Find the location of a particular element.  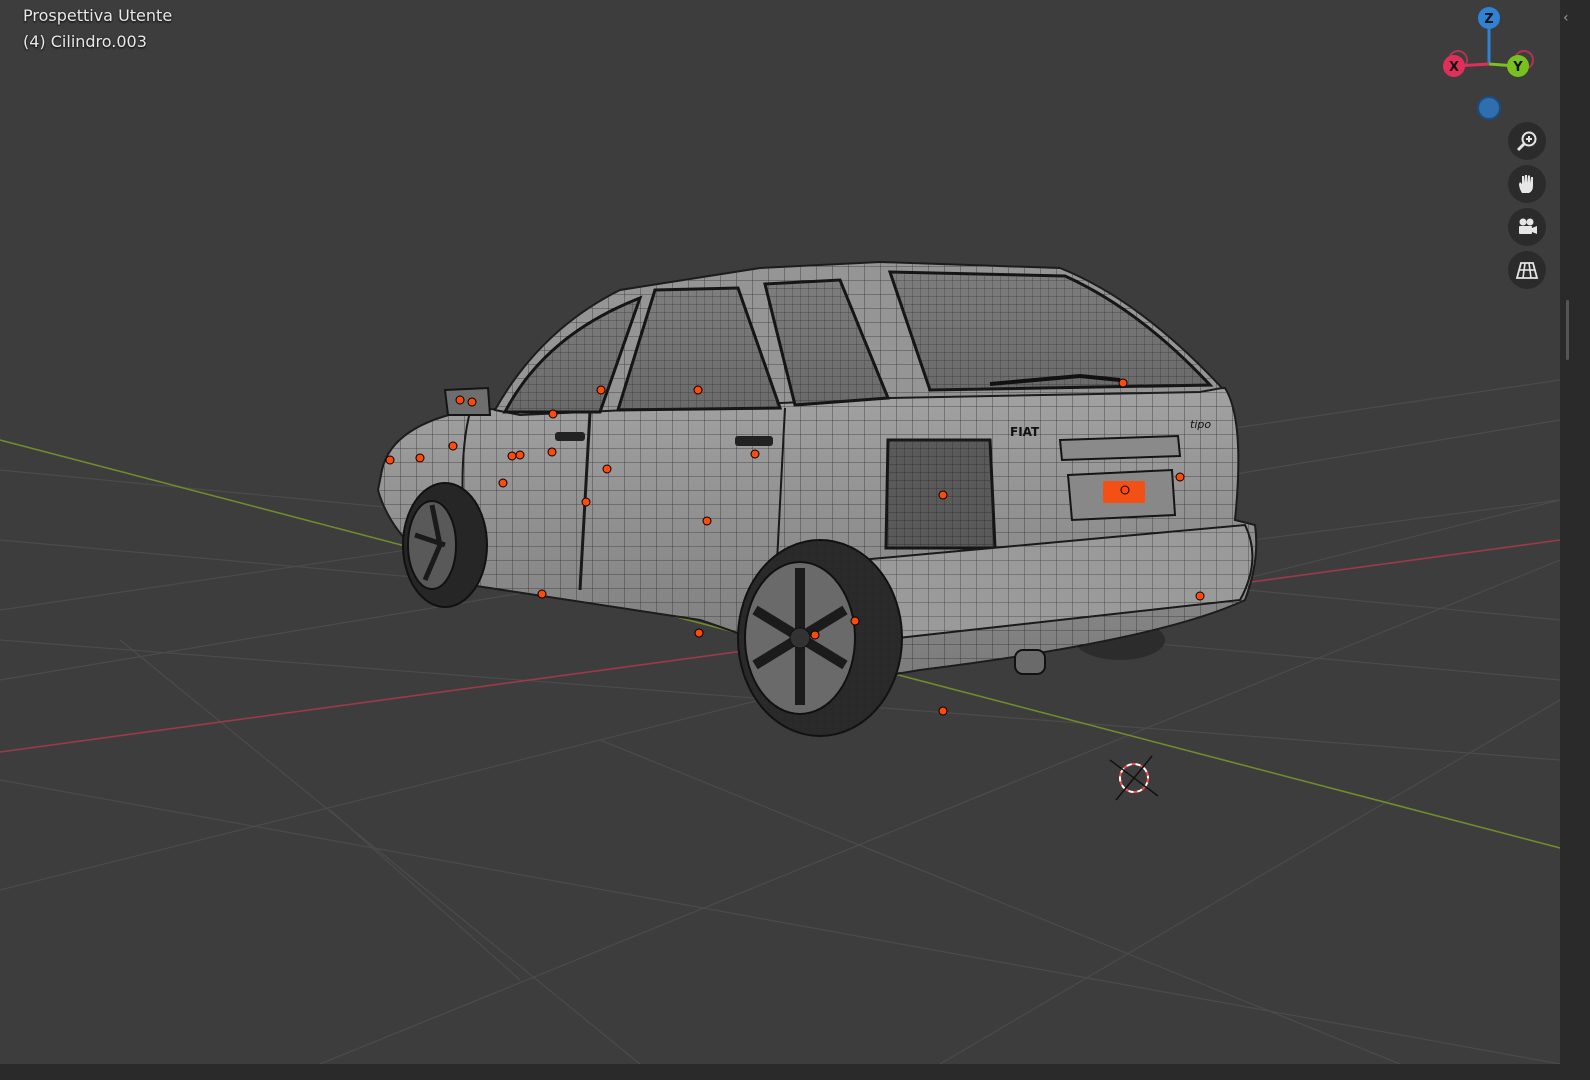

pan-button is located at coordinates (1527, 184).